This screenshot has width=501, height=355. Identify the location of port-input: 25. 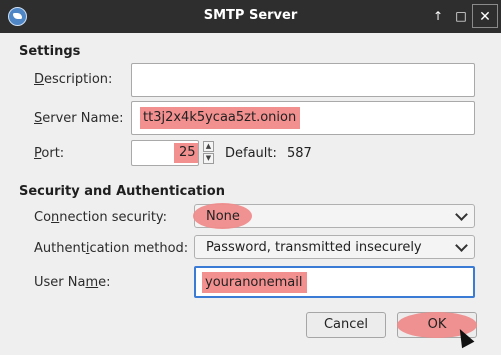
(165, 153).